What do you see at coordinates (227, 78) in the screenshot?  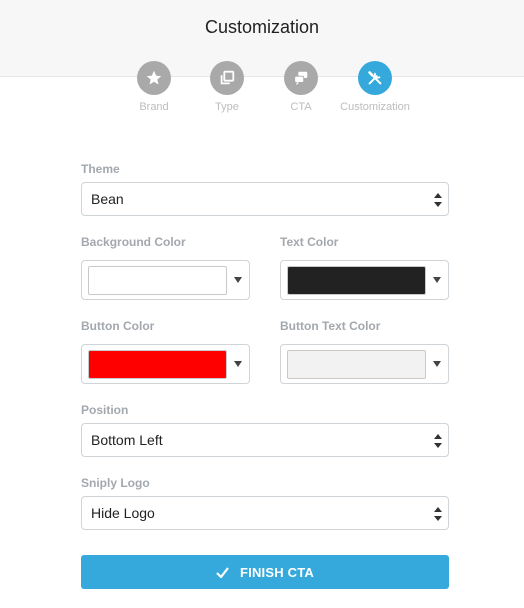 I see `copy-icon` at bounding box center [227, 78].